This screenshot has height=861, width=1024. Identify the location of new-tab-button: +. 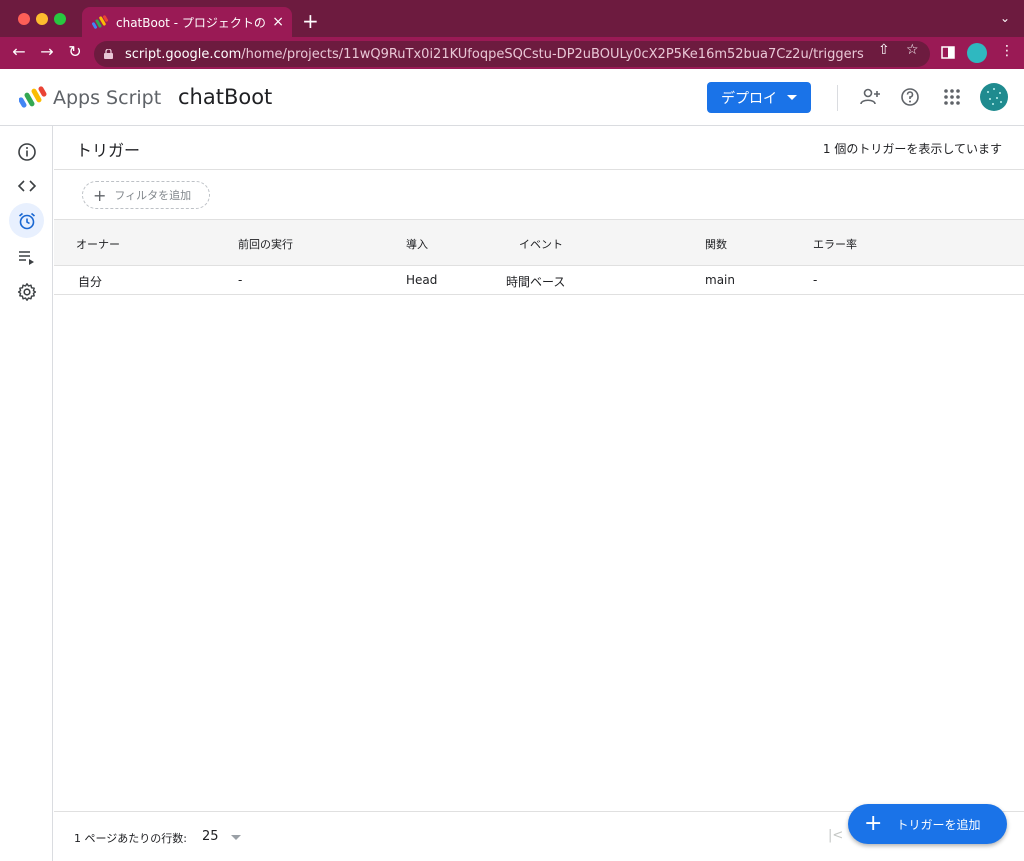
(310, 21).